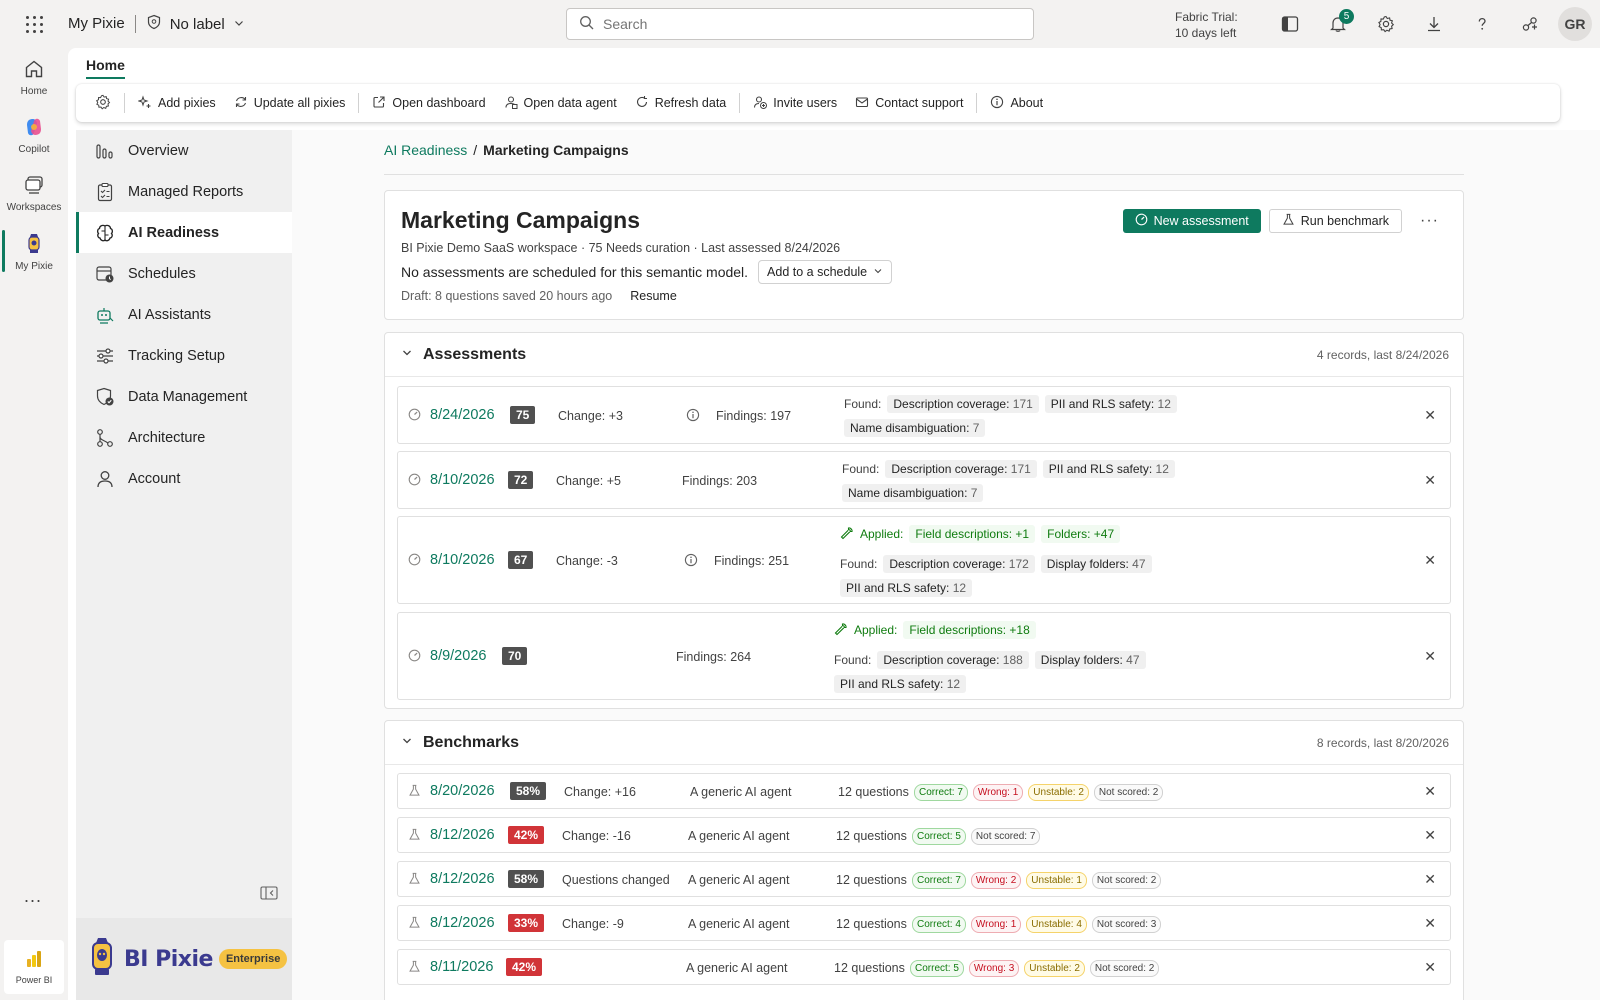 This screenshot has width=1600, height=1000. What do you see at coordinates (795, 103) in the screenshot?
I see `invite-users-button: Invite users` at bounding box center [795, 103].